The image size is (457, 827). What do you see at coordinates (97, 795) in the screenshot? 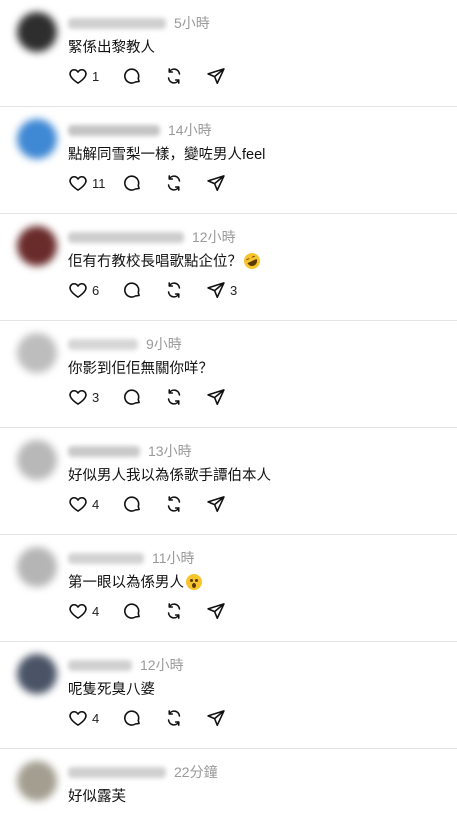
I see `comment-text: 好似露芙` at bounding box center [97, 795].